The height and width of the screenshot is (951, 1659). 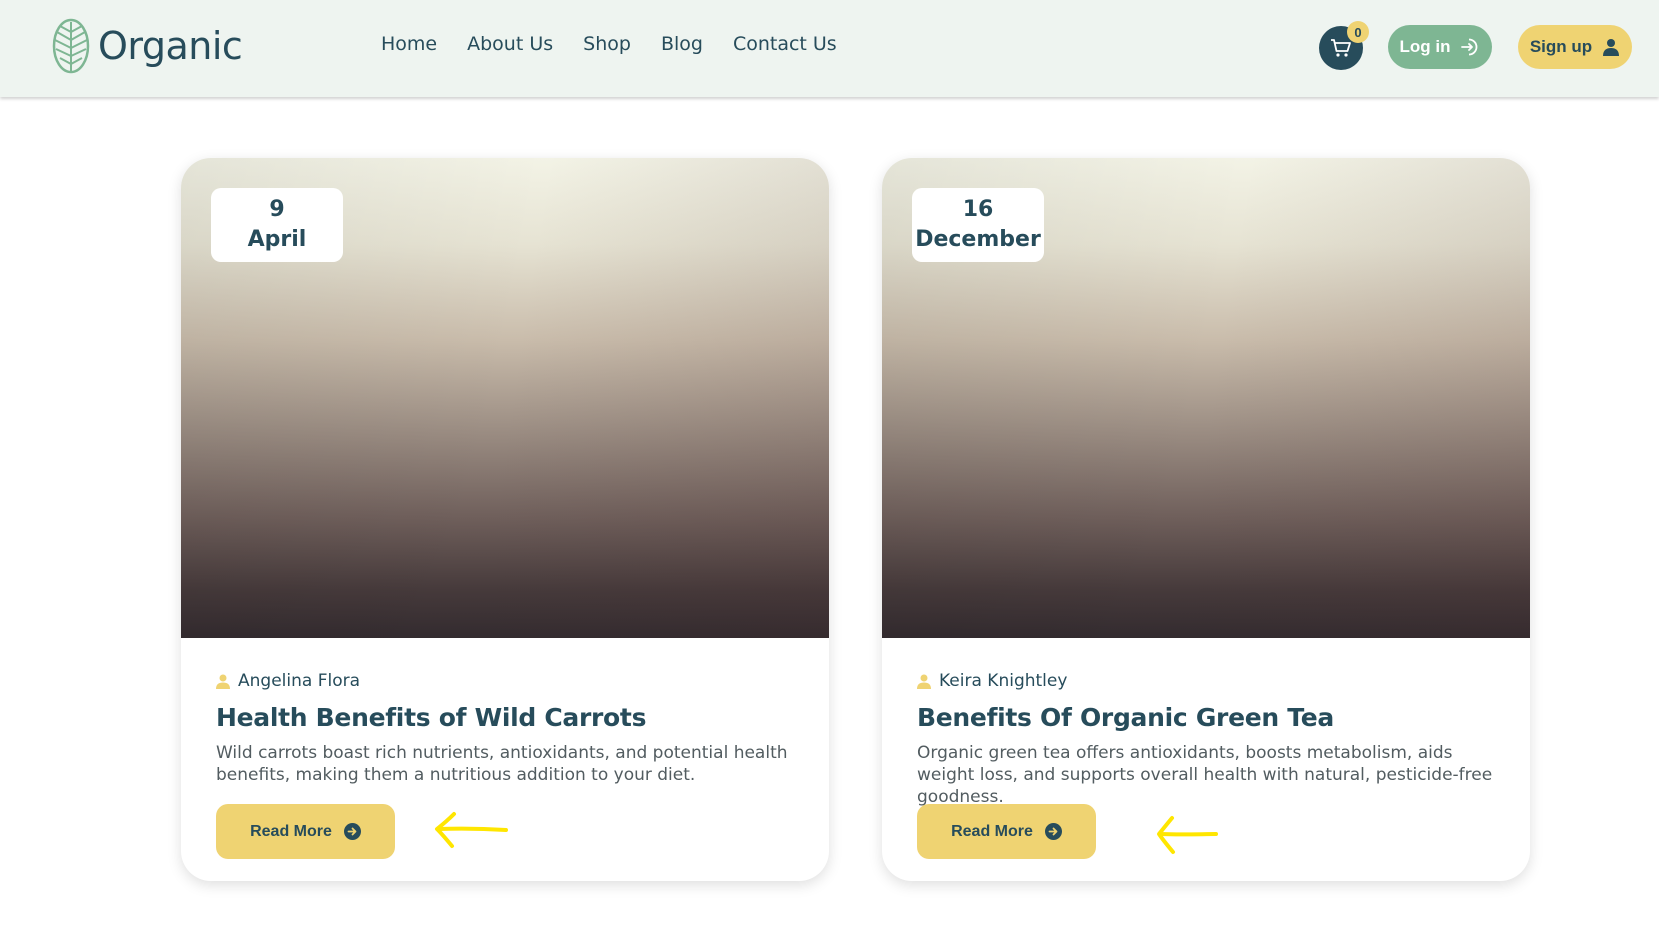 I want to click on date-day: 16, so click(x=978, y=209).